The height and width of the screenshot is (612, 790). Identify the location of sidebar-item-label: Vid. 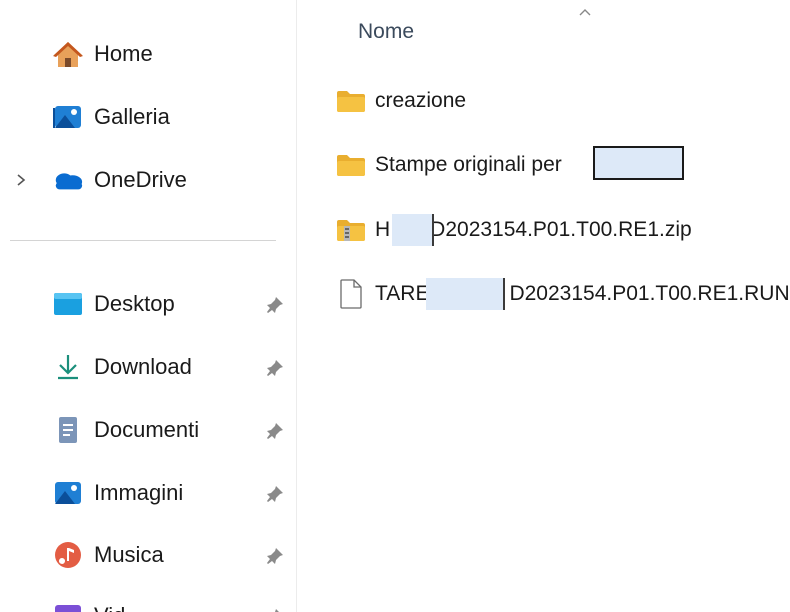
(109, 603).